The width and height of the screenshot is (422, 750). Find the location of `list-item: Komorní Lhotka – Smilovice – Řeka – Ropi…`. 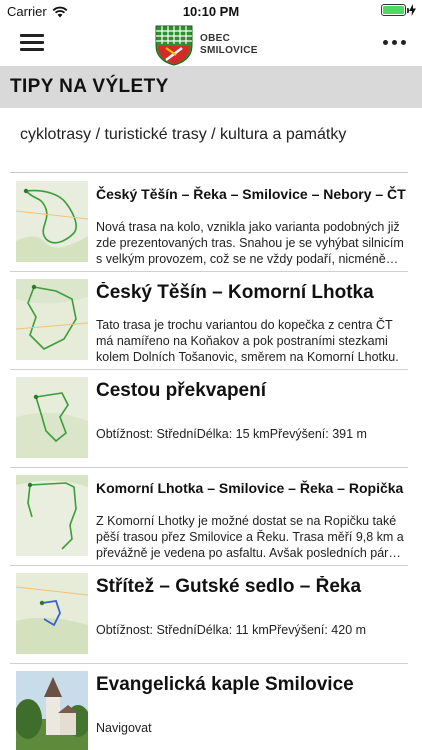

list-item: Komorní Lhotka – Smilovice – Řeka – Ropi… is located at coordinates (211, 517).